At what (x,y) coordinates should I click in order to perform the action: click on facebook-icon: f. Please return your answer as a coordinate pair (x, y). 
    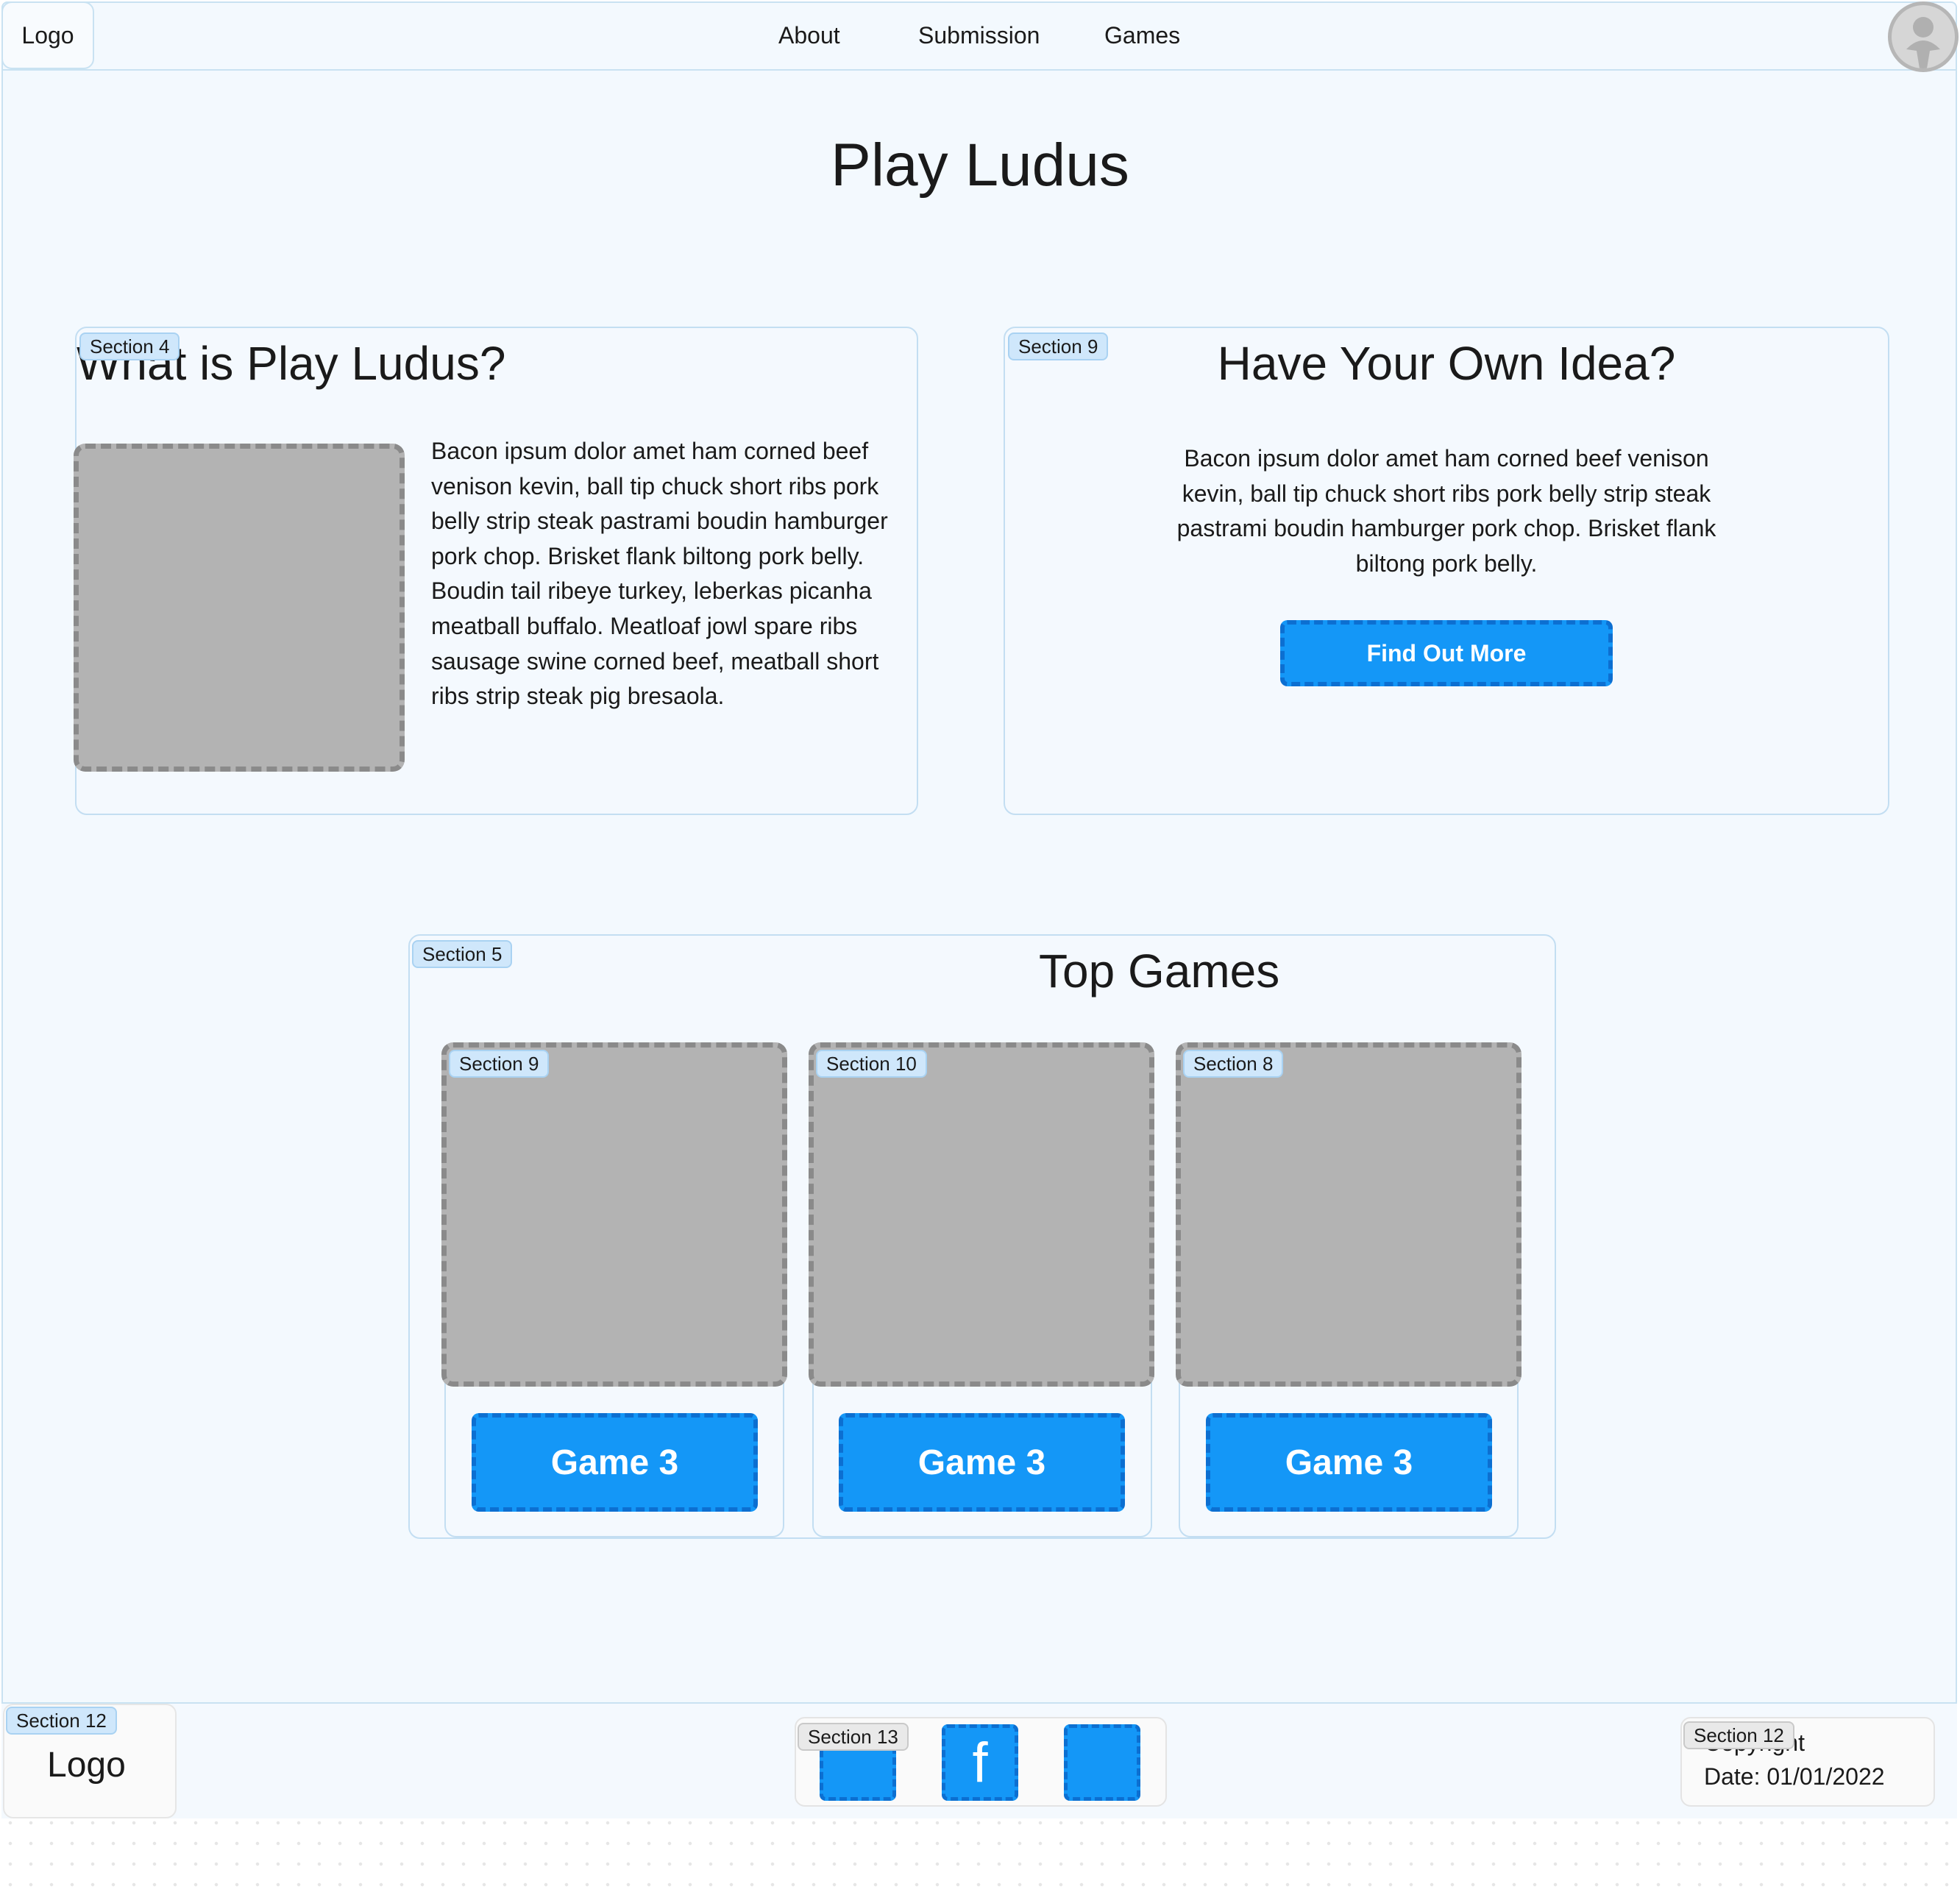
    Looking at the image, I should click on (980, 1763).